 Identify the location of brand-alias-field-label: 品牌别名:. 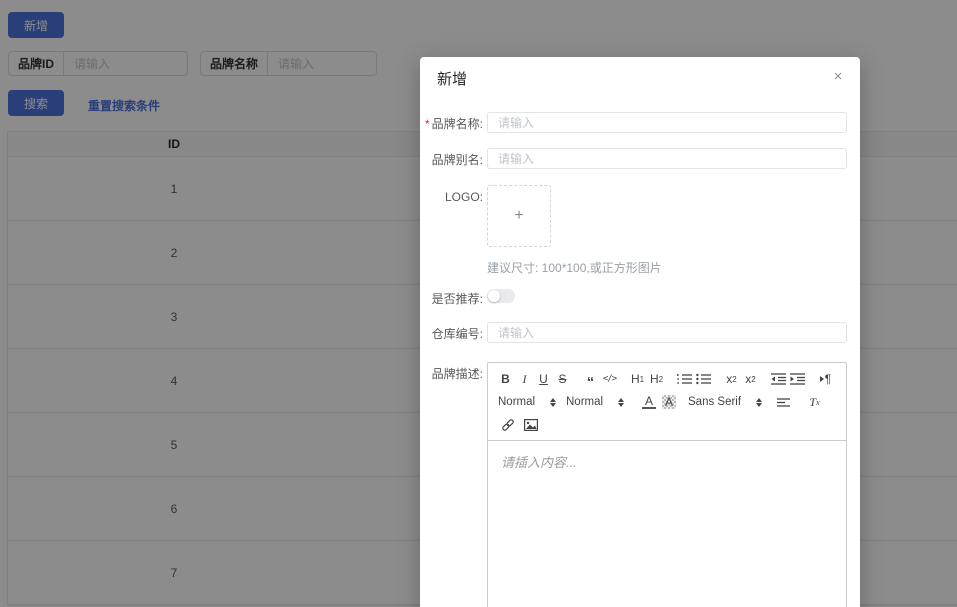
(457, 160).